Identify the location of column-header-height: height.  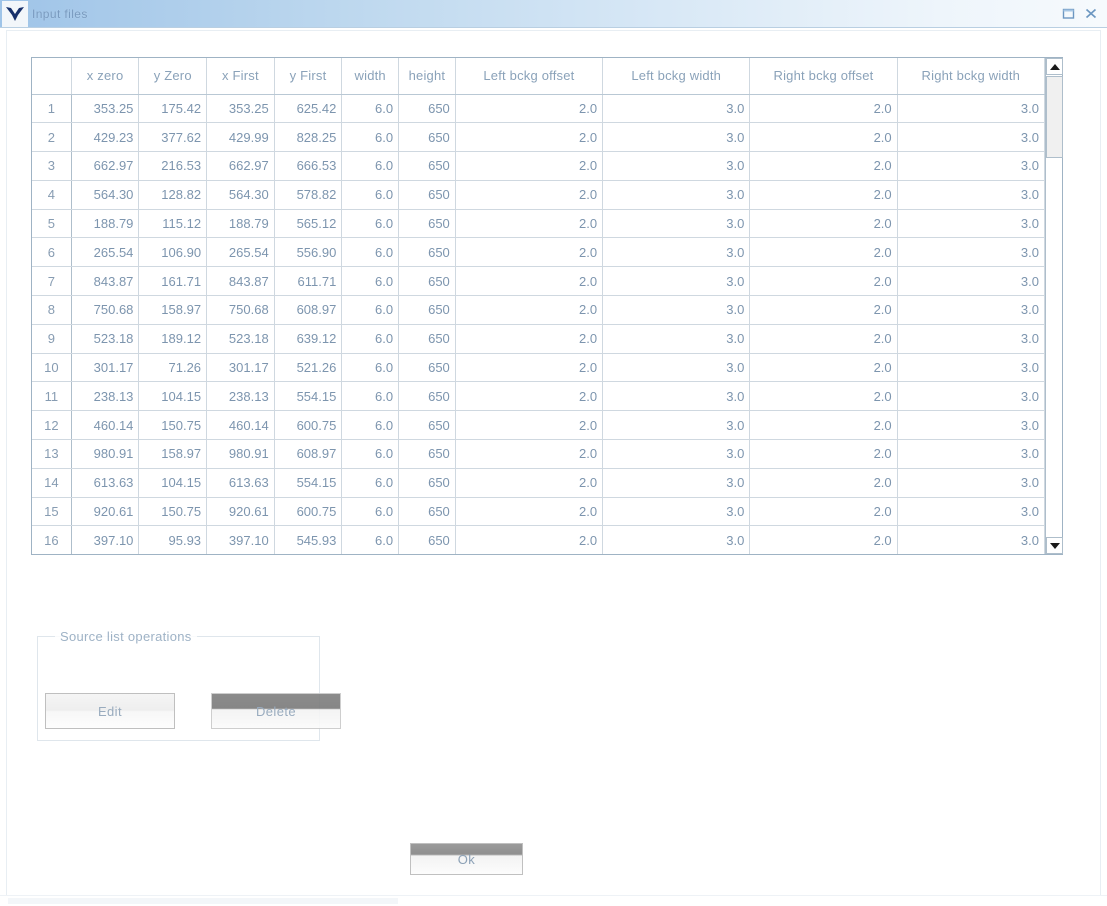
(427, 76).